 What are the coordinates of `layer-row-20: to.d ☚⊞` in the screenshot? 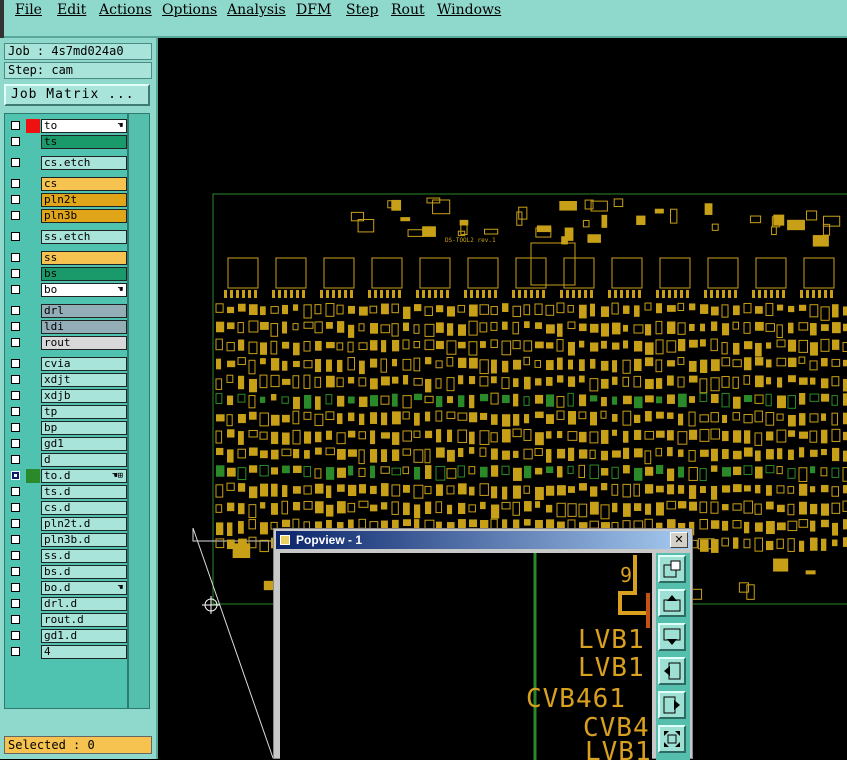 It's located at (67, 476).